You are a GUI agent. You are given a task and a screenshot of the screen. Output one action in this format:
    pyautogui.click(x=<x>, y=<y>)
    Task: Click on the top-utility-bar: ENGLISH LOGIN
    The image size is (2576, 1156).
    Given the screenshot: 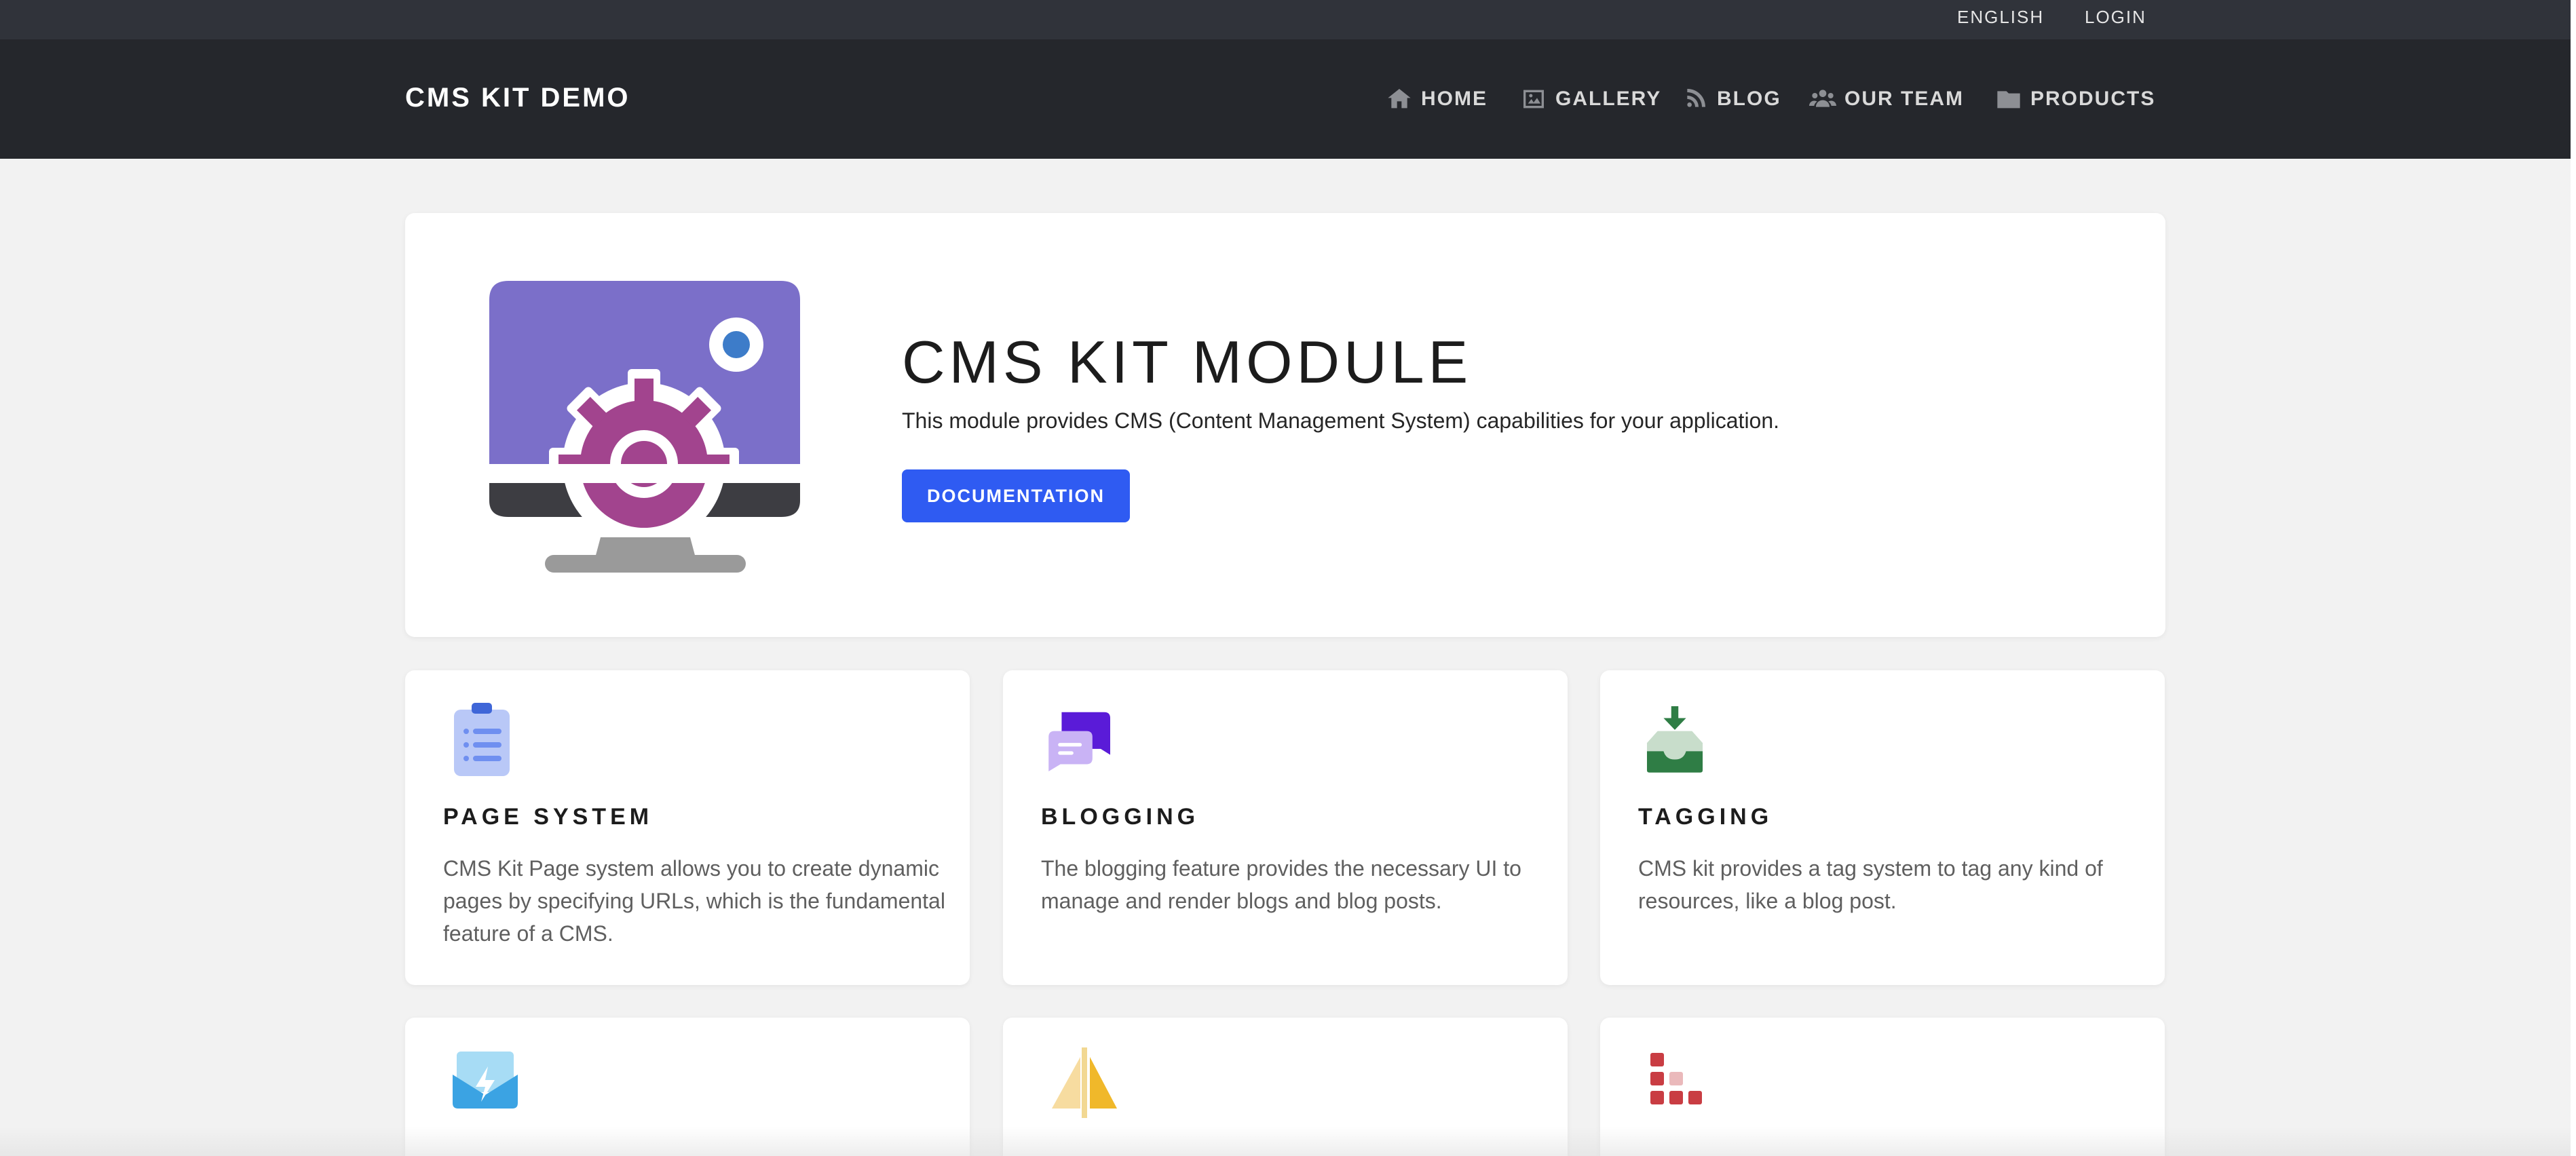 What is the action you would take?
    pyautogui.click(x=1285, y=19)
    